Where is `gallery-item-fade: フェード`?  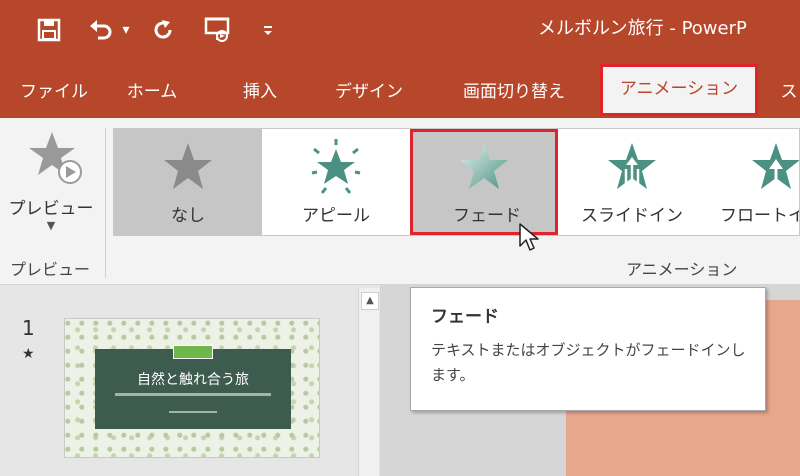 gallery-item-fade: フェード is located at coordinates (484, 182).